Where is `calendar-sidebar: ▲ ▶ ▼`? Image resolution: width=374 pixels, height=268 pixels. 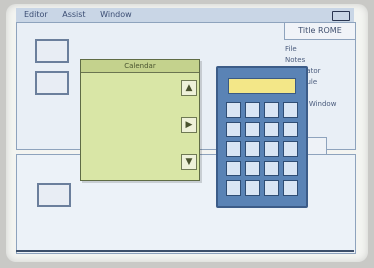 calendar-sidebar: ▲ ▶ ▼ is located at coordinates (189, 125).